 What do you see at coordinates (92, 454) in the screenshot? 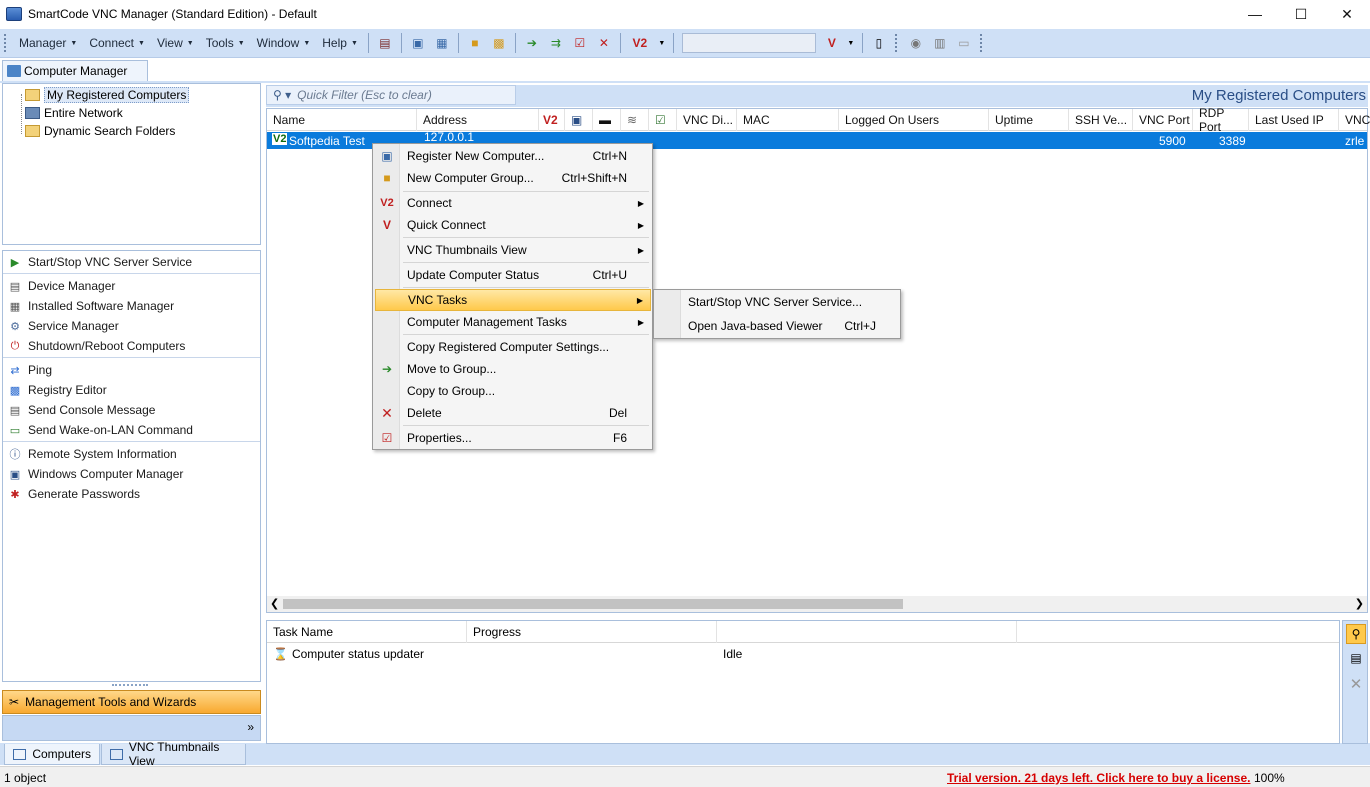
I see `task-remote-system-info: ⓘ Remote System Information` at bounding box center [92, 454].